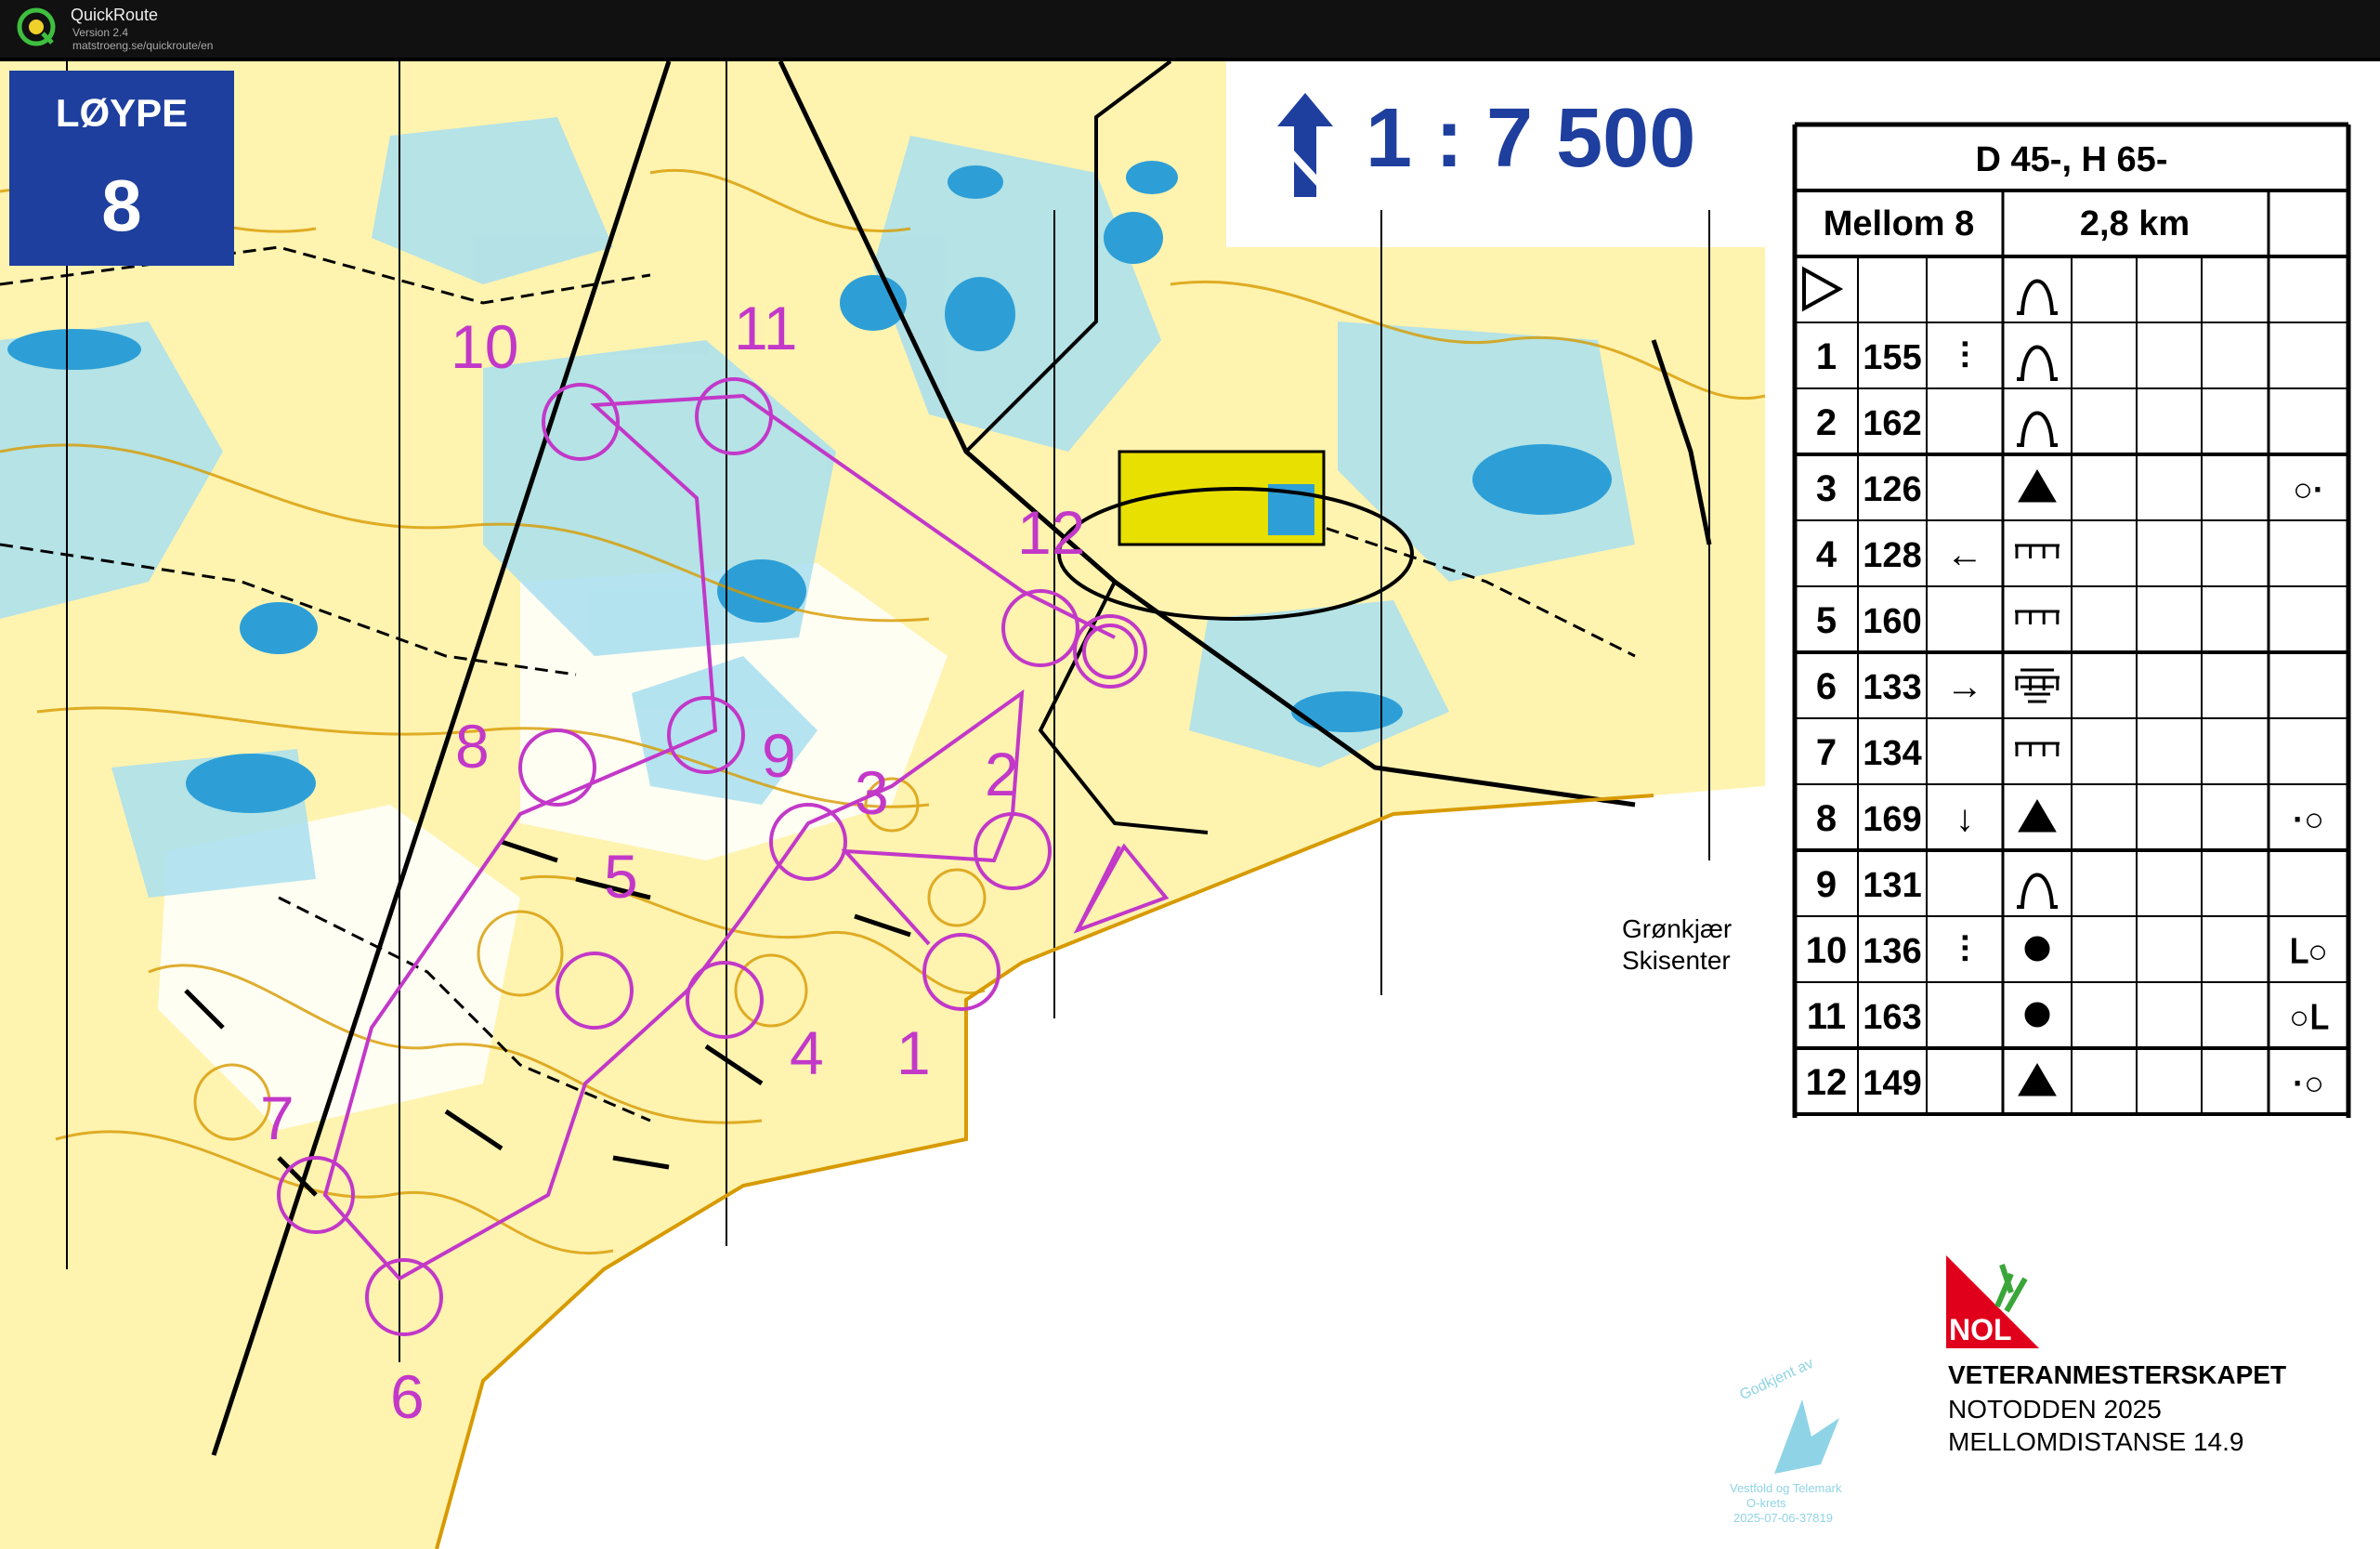  What do you see at coordinates (1892, 885) in the screenshot?
I see `control-code: 131` at bounding box center [1892, 885].